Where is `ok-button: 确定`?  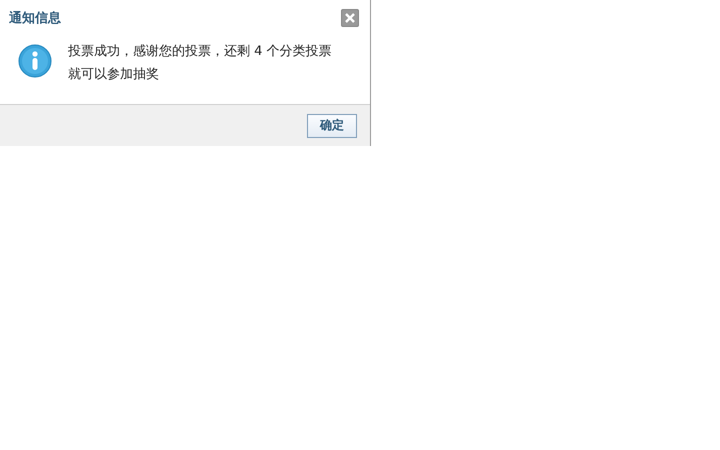 ok-button: 确定 is located at coordinates (332, 126).